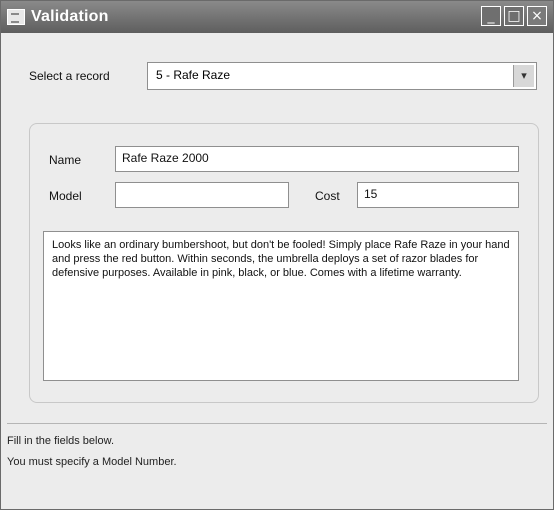  I want to click on record-select-value: 5 - Rafe Raze, so click(193, 75).